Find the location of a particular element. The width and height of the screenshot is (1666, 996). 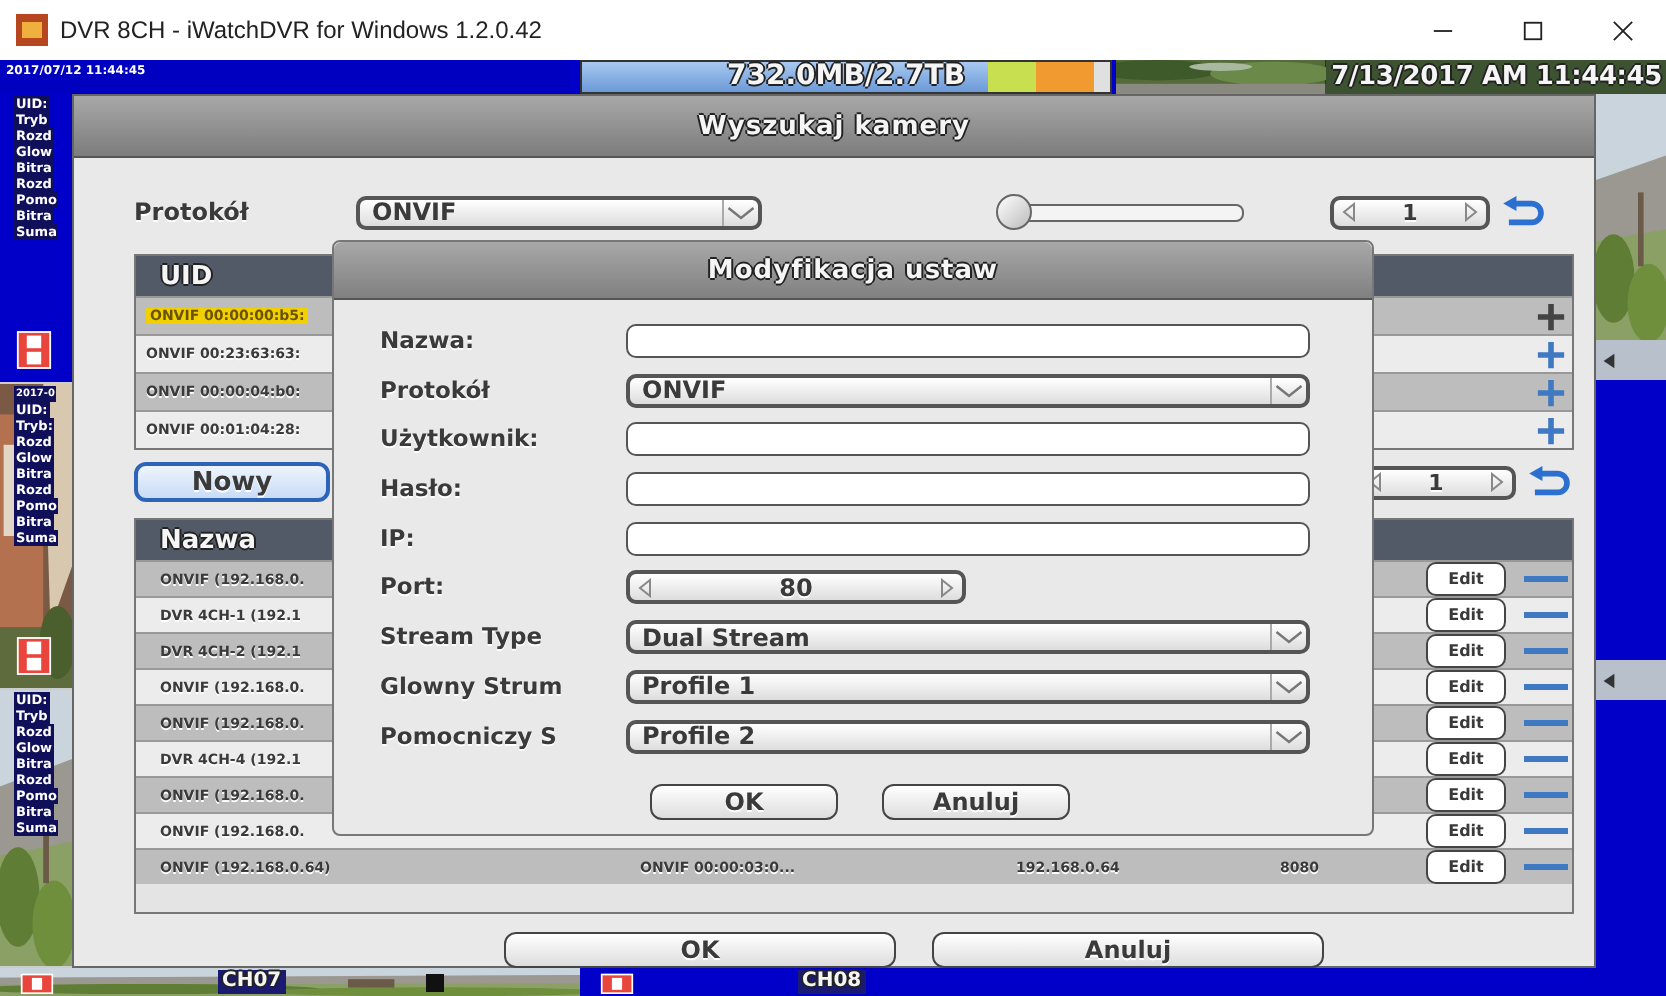

window-title: DVR 8CH - iWatchDVR for Windows 1.2.0.42 is located at coordinates (301, 30).